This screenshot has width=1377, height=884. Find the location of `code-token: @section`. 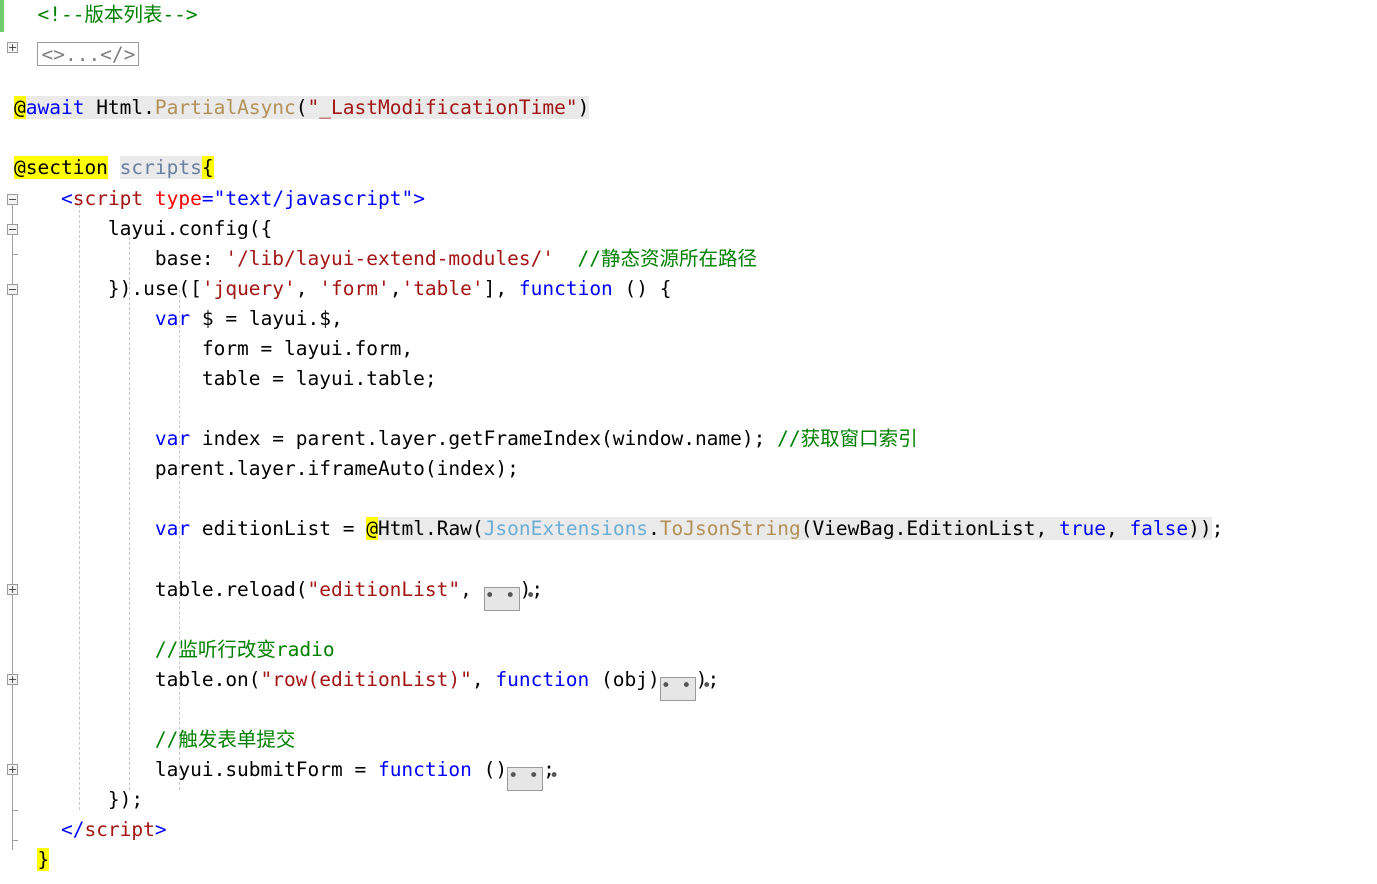

code-token: @section is located at coordinates (61, 167).